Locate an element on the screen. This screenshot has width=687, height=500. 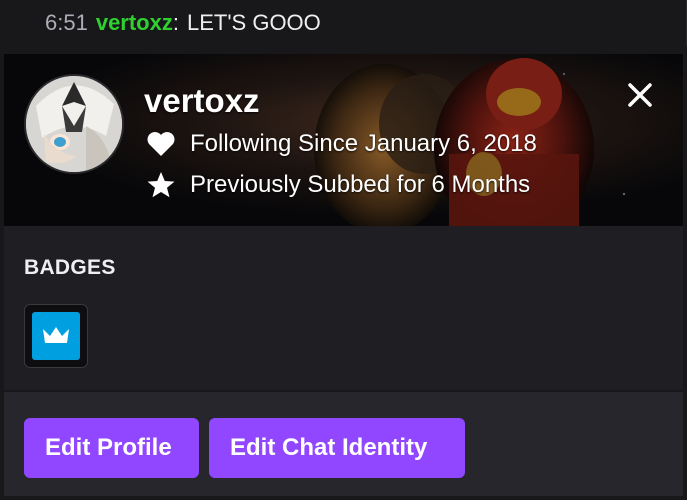
chat-username: vertoxz is located at coordinates (134, 23).